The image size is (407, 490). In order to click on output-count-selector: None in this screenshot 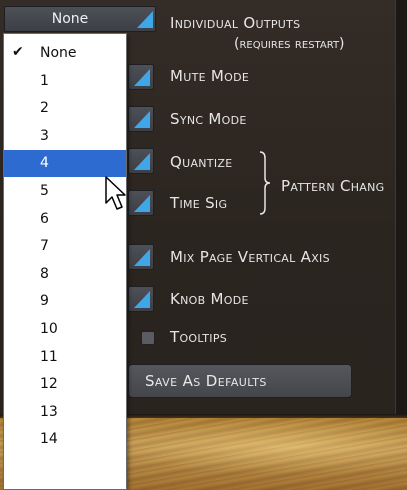, I will do `click(80, 19)`.